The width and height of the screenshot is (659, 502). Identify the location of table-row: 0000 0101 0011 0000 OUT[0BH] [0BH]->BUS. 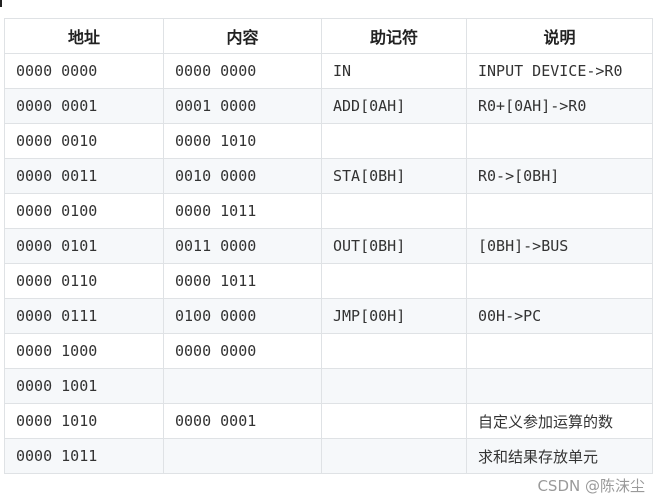
(328, 246).